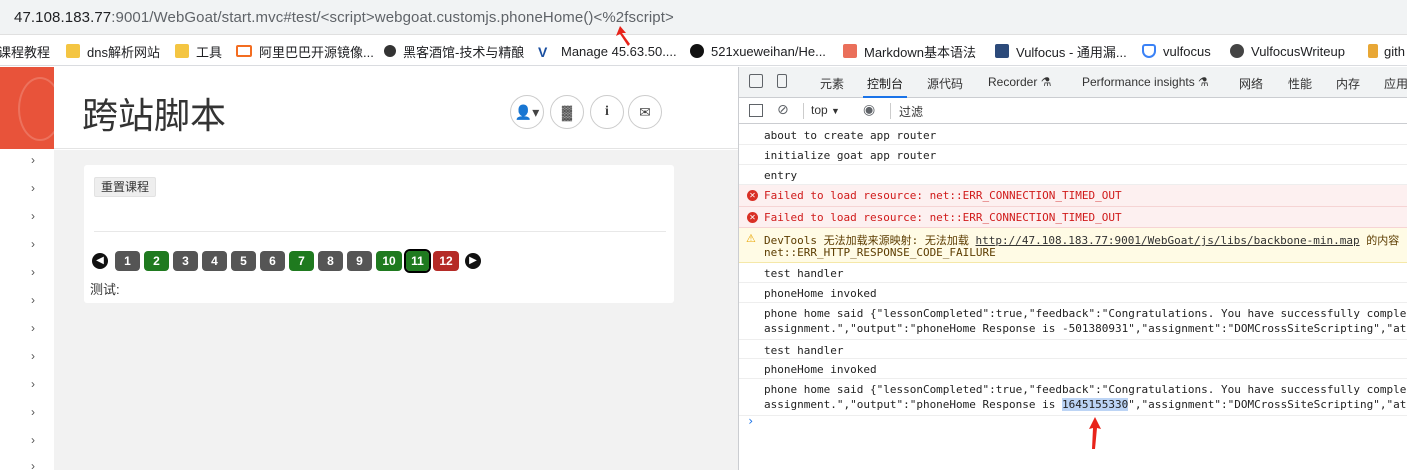  Describe the element at coordinates (782, 81) in the screenshot. I see `device-toolbar-icon` at that location.